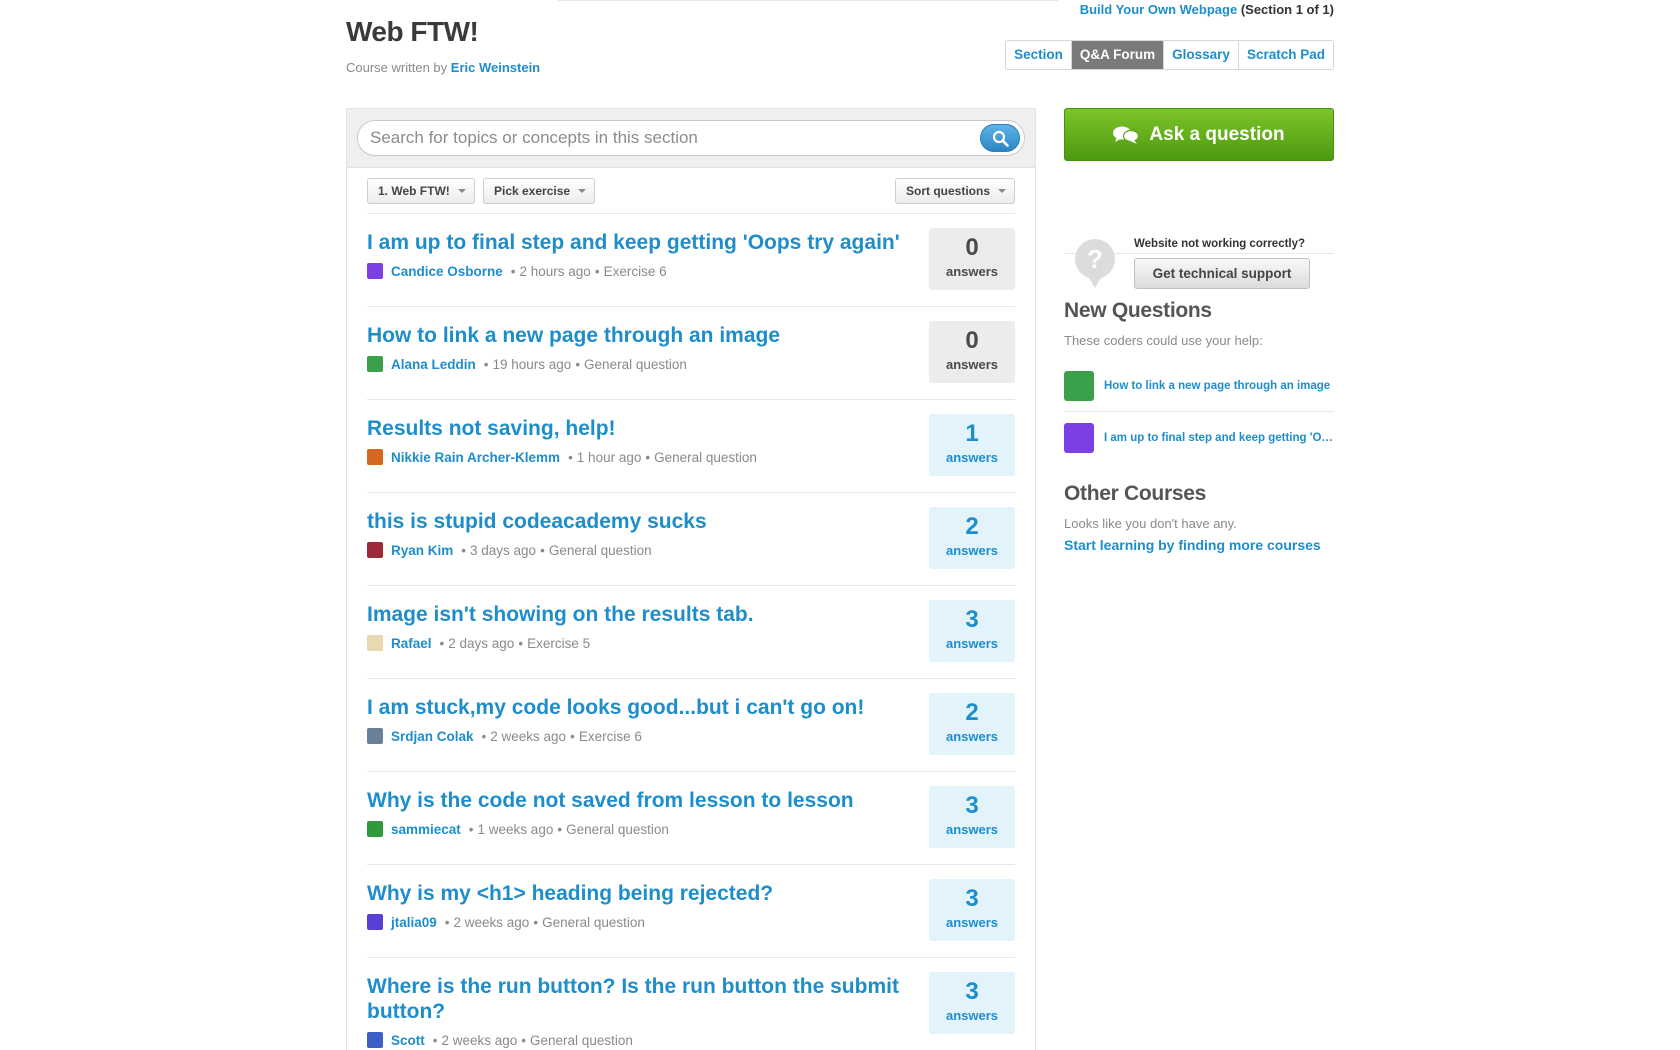 The width and height of the screenshot is (1680, 1050). What do you see at coordinates (500, 1040) in the screenshot?
I see `question-meta: Scott • 2 weeks ago • General question` at bounding box center [500, 1040].